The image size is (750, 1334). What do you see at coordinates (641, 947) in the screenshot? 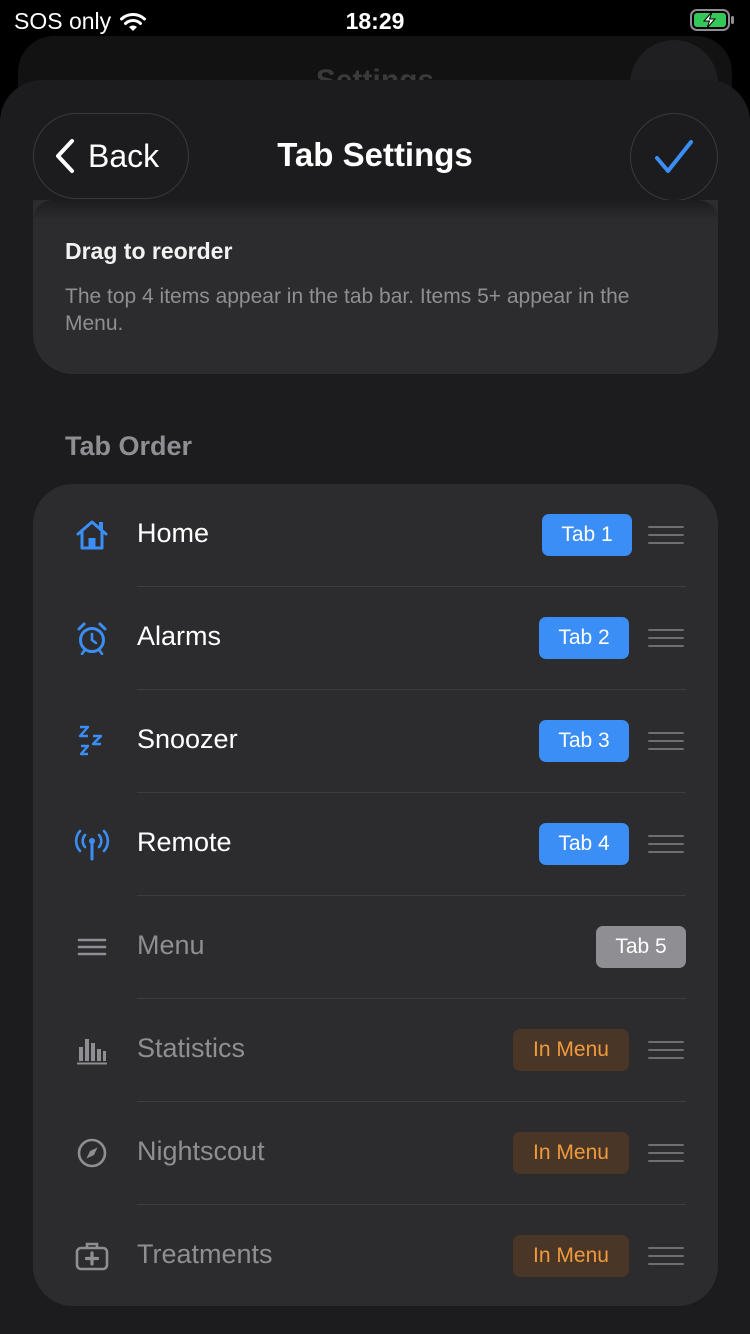
I see `tab-badge: Tab 5` at bounding box center [641, 947].